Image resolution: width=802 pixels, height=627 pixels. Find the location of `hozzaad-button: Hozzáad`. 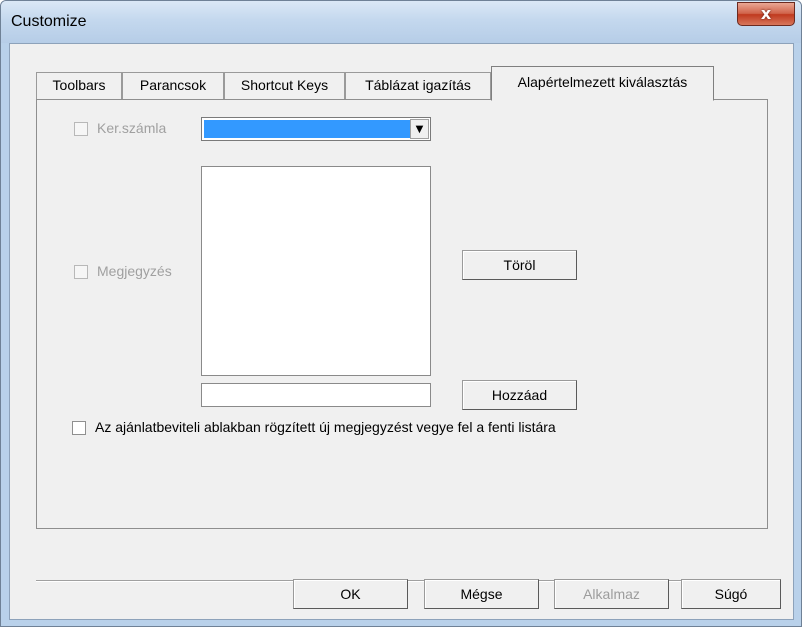

hozzaad-button: Hozzáad is located at coordinates (519, 395).